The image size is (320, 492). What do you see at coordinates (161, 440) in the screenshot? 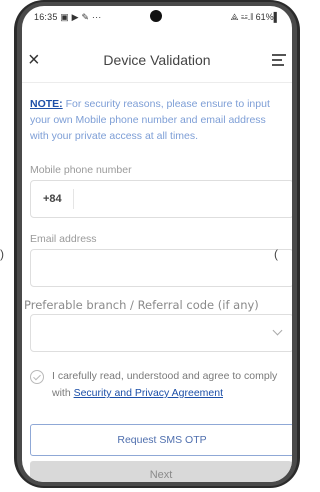
I see `request-sms-otp-button: Request SMS OTP` at bounding box center [161, 440].